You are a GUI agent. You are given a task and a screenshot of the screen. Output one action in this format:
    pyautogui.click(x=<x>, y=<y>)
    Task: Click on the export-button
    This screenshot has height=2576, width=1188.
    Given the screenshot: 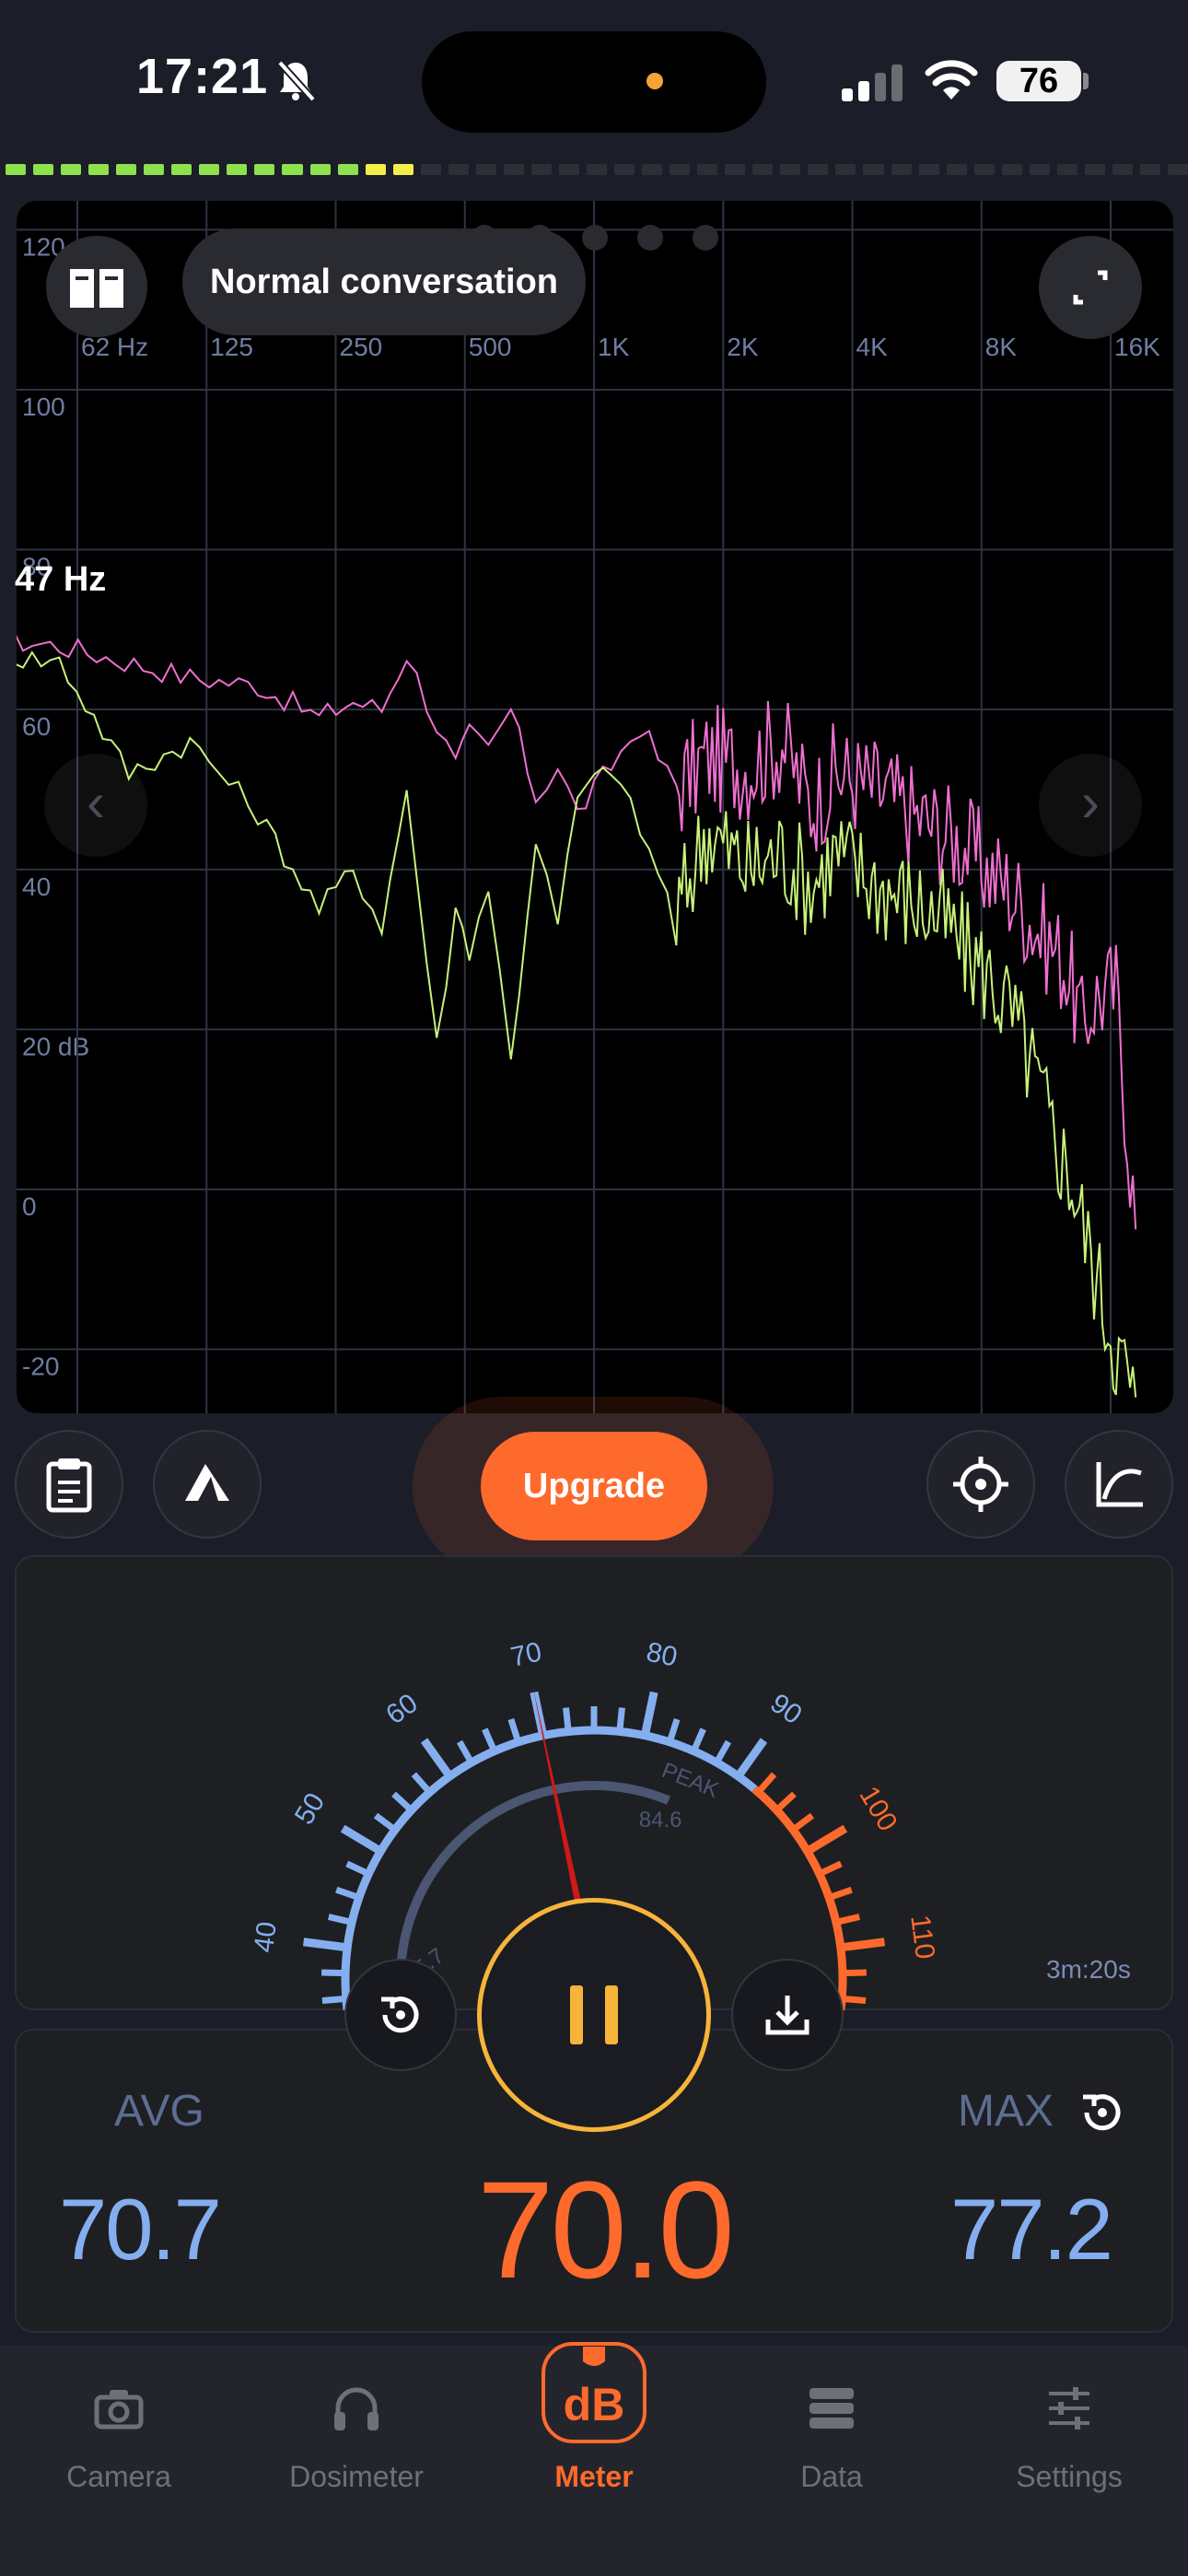 What is the action you would take?
    pyautogui.click(x=787, y=2015)
    